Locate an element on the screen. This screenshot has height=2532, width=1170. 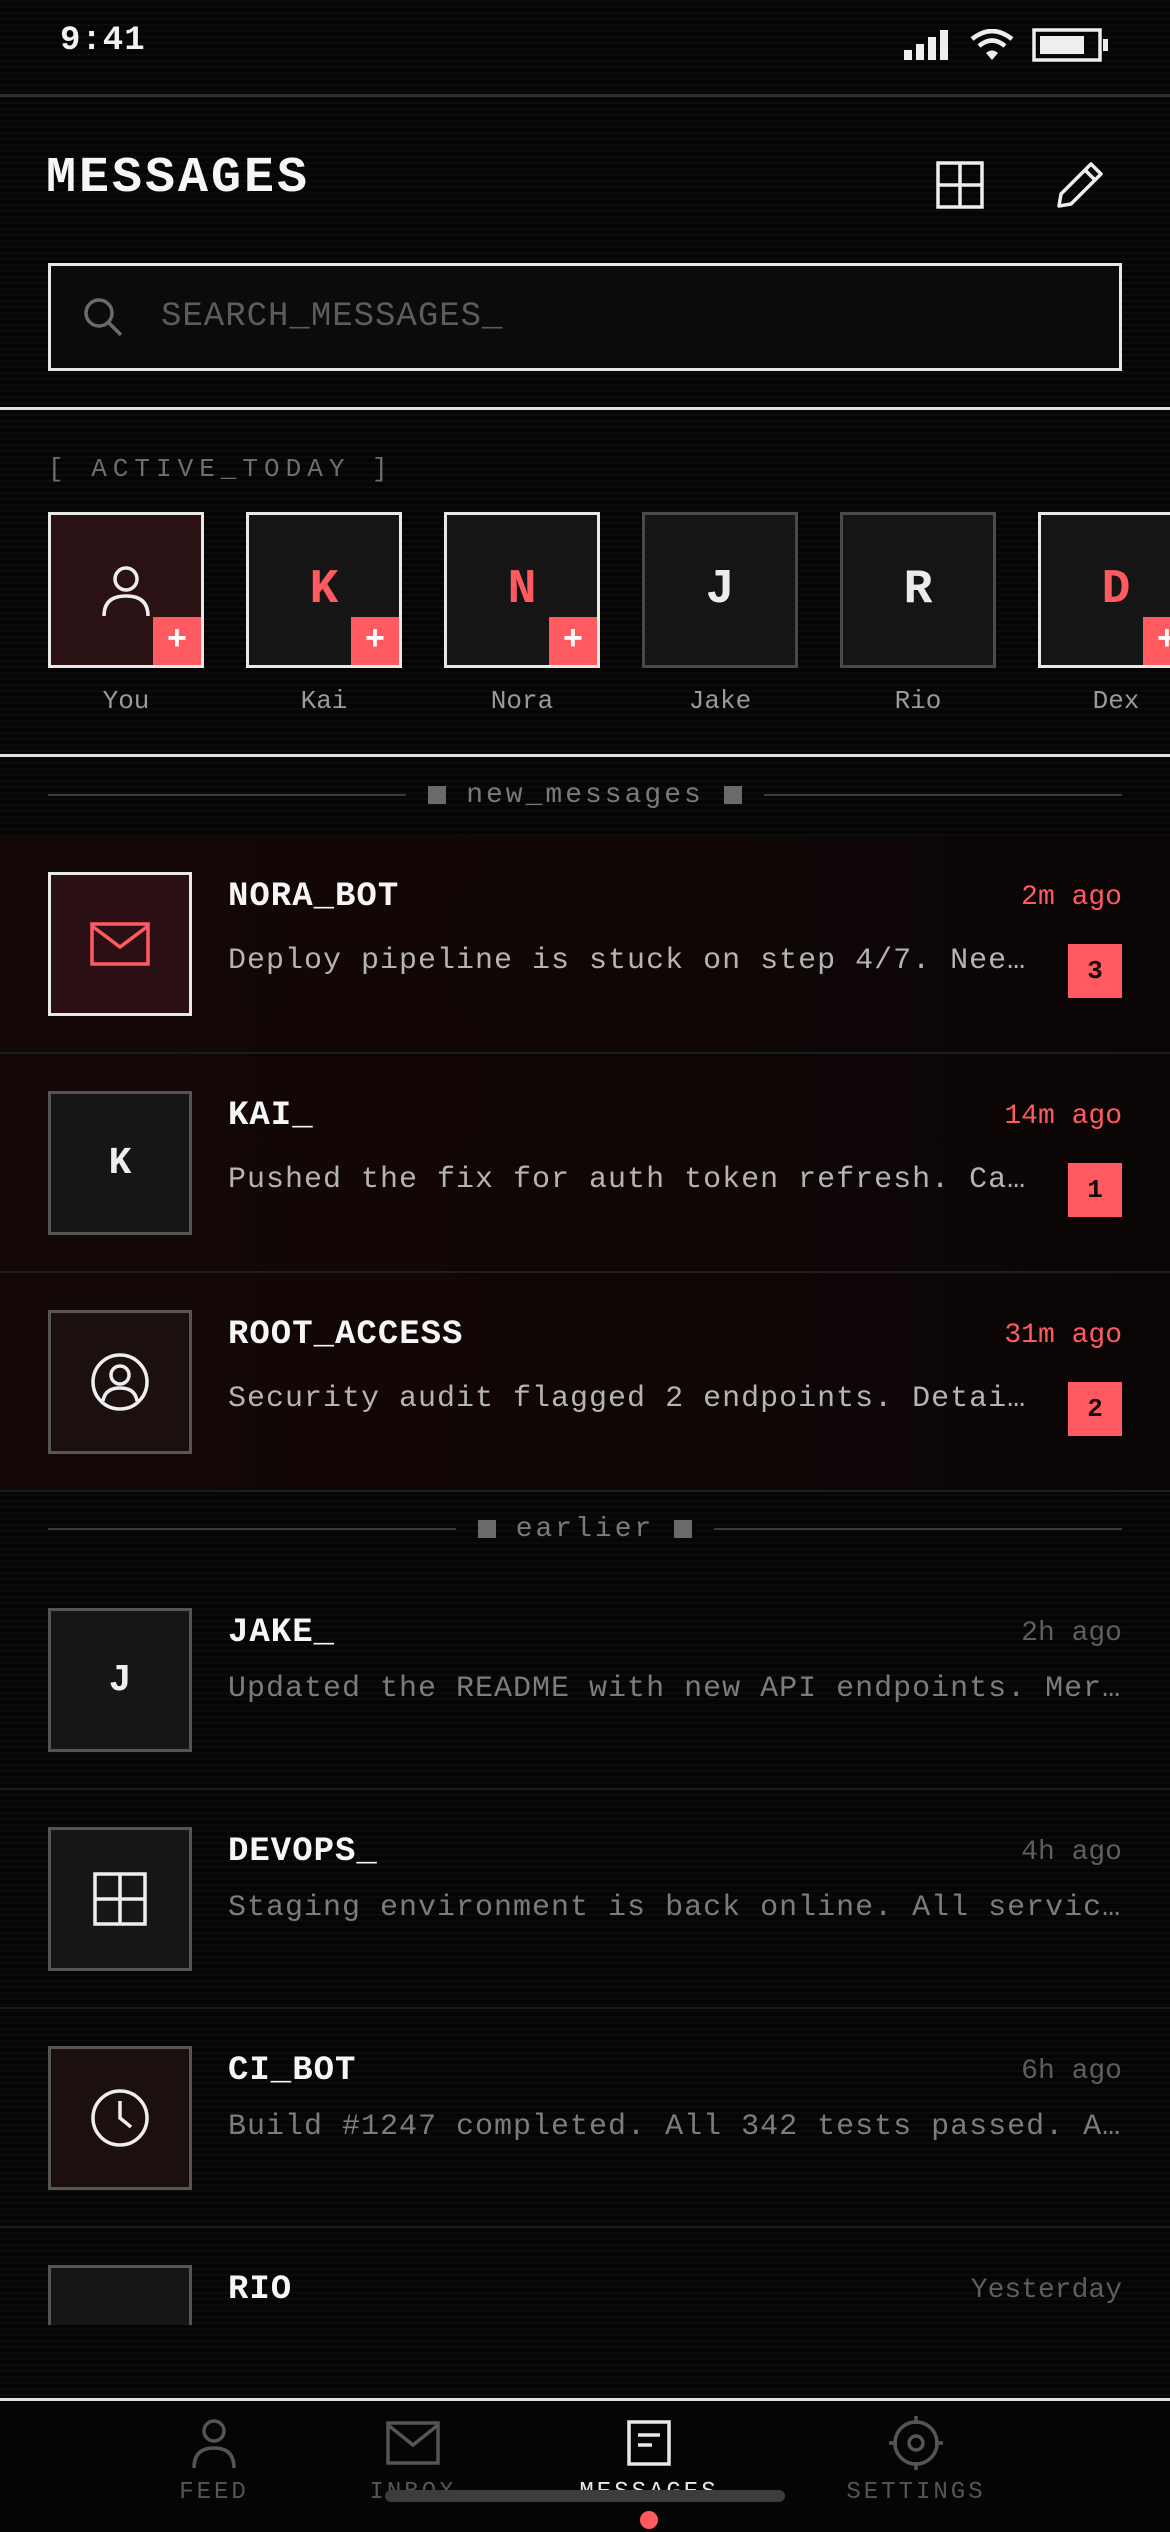
tab-label: FEED is located at coordinates (214, 2492).